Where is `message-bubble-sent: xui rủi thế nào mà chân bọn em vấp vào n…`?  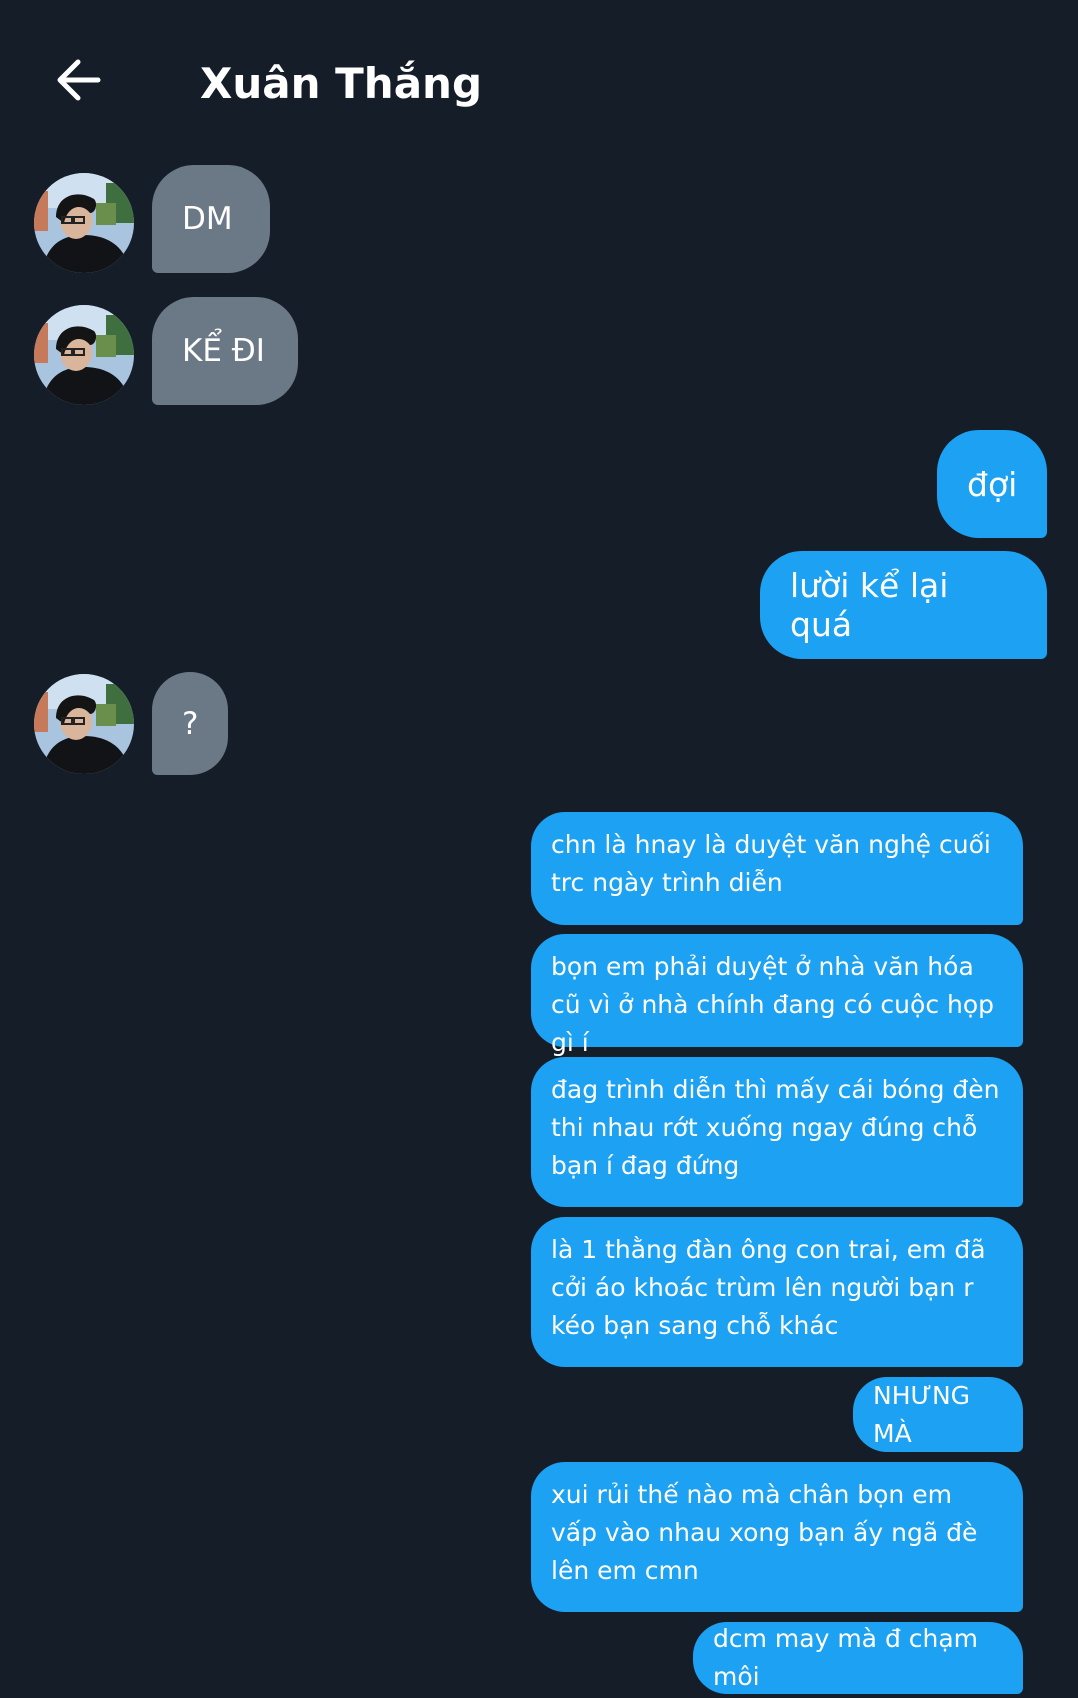
message-bubble-sent: xui rủi thế nào mà chân bọn em vấp vào n… is located at coordinates (777, 1537).